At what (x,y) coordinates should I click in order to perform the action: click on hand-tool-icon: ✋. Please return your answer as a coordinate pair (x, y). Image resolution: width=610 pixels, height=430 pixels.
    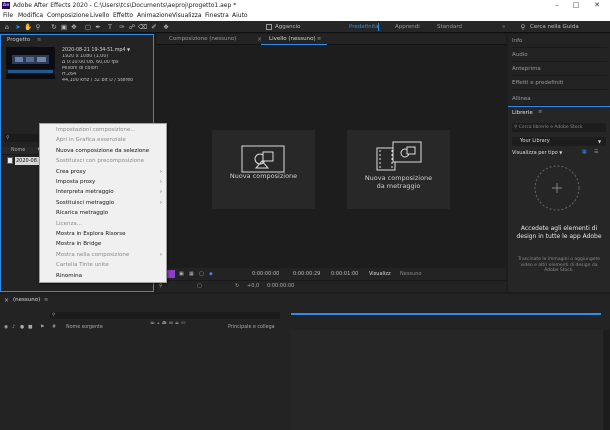
    Looking at the image, I should click on (28, 27).